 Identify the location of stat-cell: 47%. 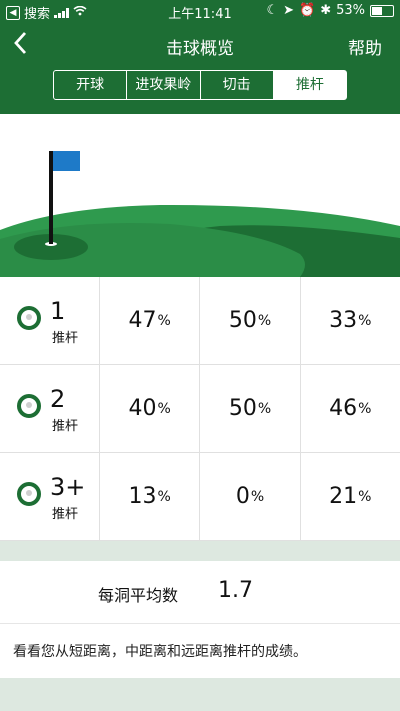
(150, 320).